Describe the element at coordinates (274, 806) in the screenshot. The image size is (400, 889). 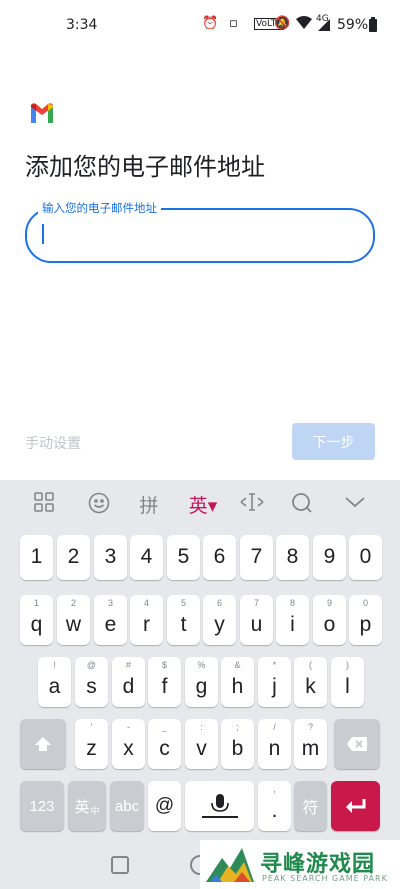
I see `period-key: ,.` at that location.